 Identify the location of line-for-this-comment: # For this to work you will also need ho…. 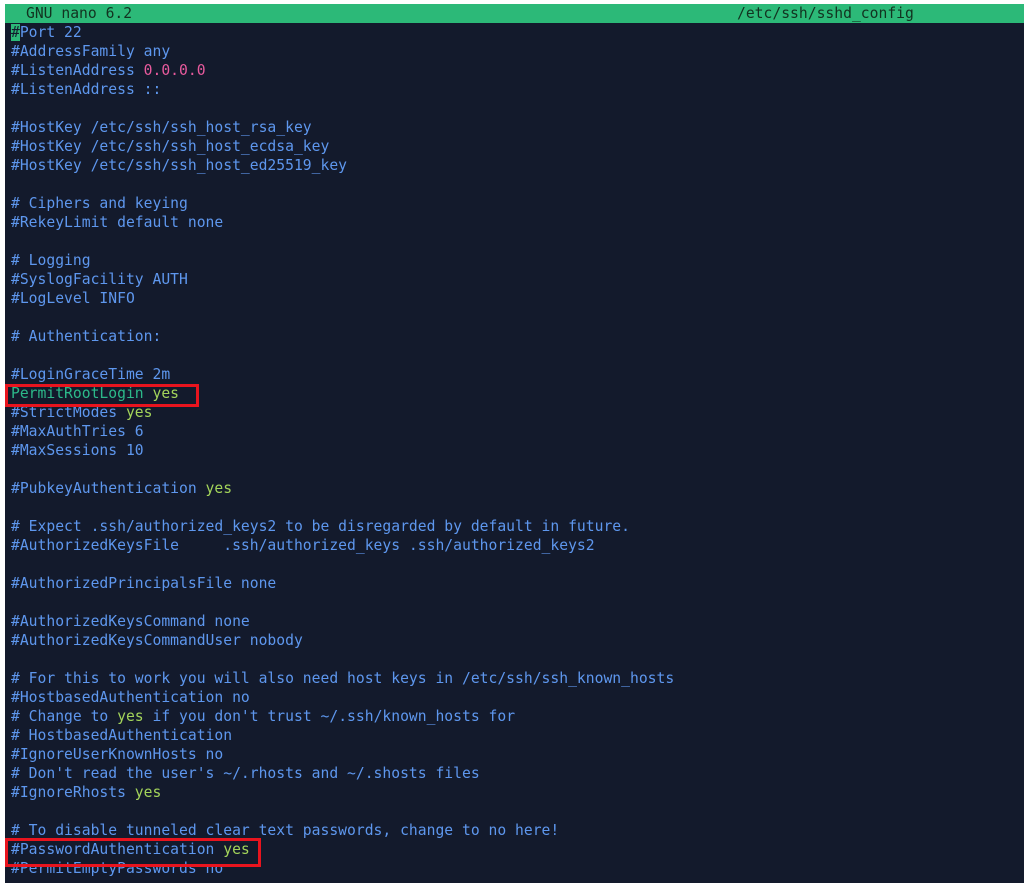
(342, 678).